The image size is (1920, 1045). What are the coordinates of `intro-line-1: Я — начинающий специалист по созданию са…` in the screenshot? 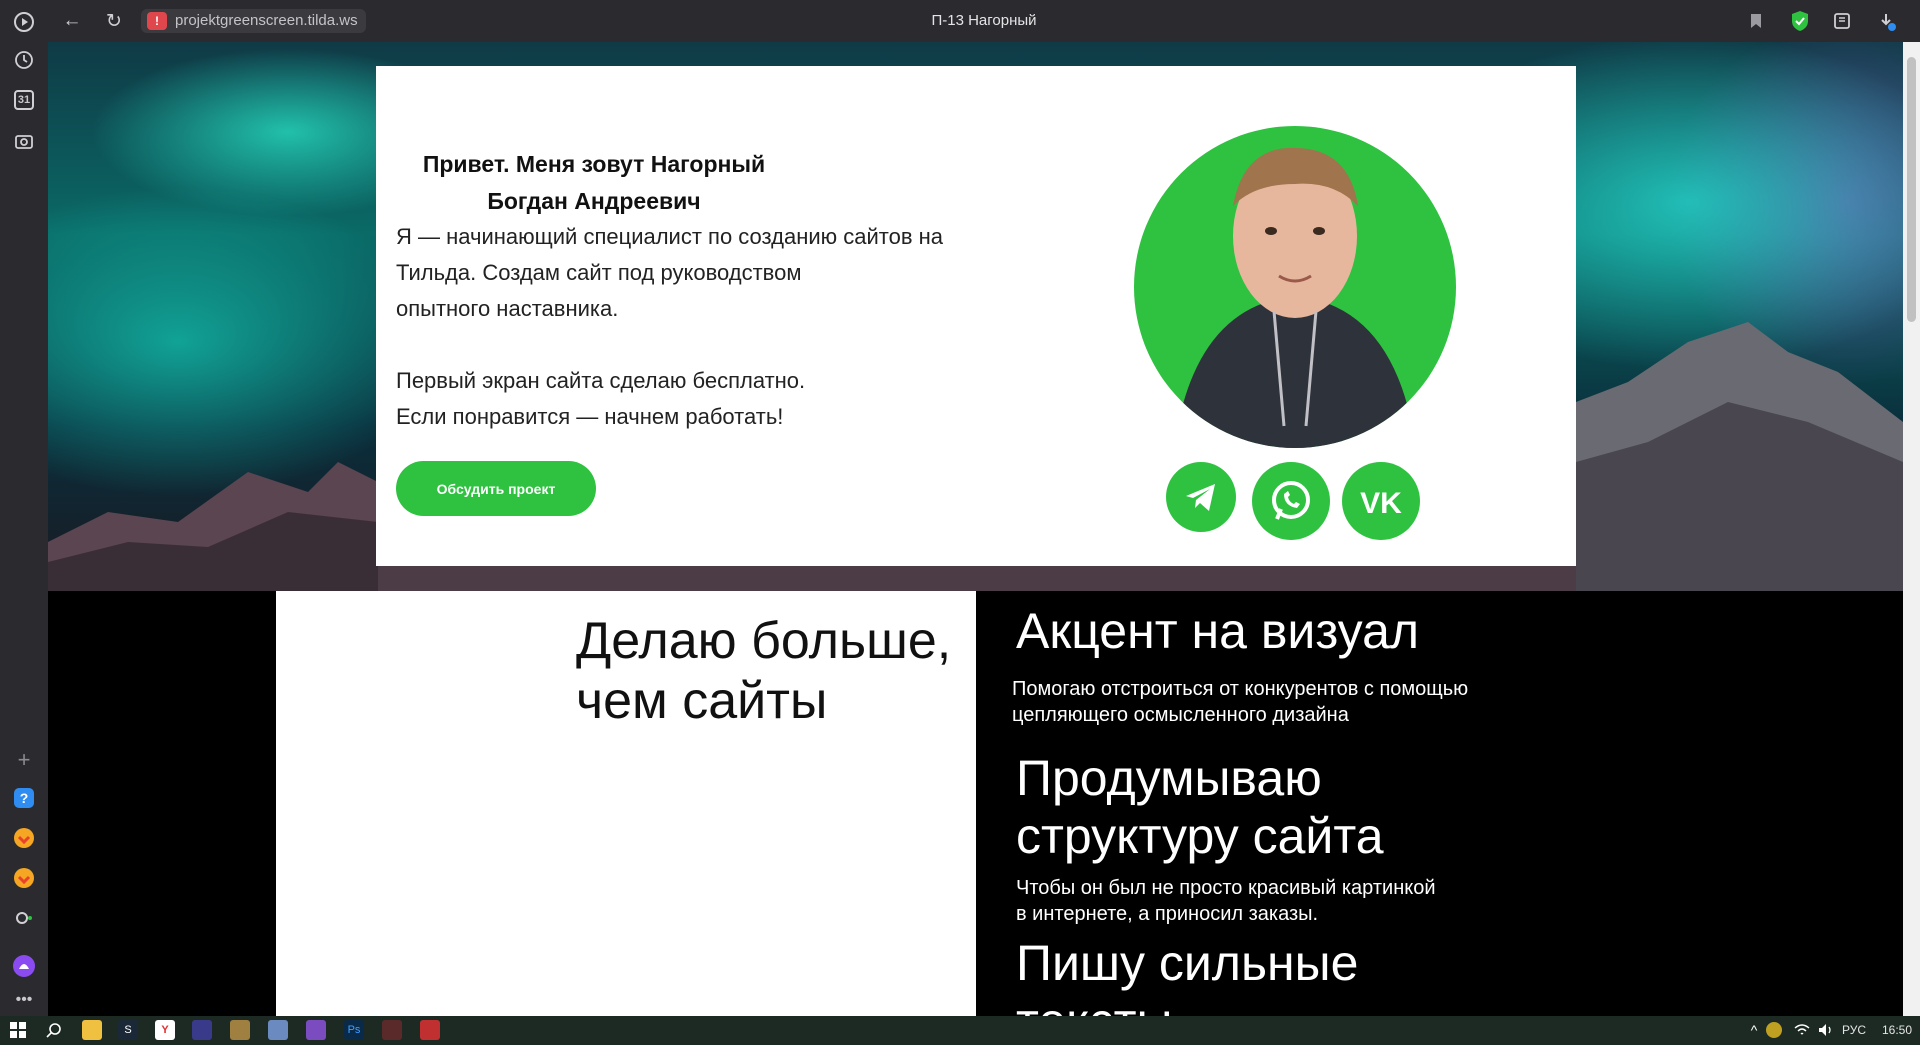 It's located at (670, 236).